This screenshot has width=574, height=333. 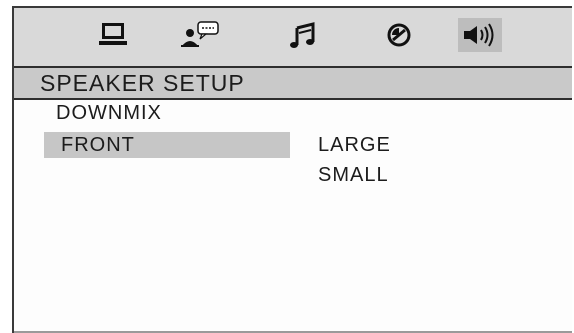 I want to click on music-note-icon, so click(x=302, y=35).